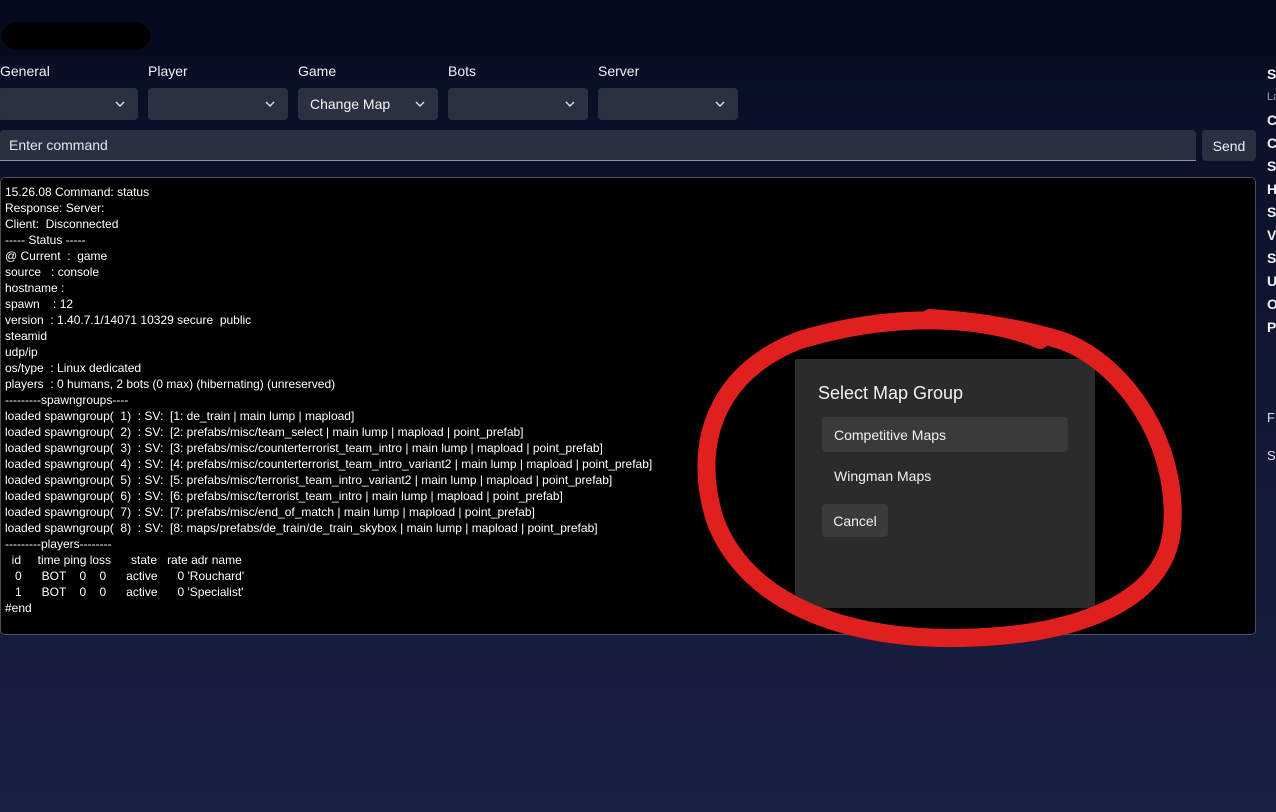 This screenshot has height=812, width=1276. I want to click on dialog-title: Select Map Group, so click(891, 393).